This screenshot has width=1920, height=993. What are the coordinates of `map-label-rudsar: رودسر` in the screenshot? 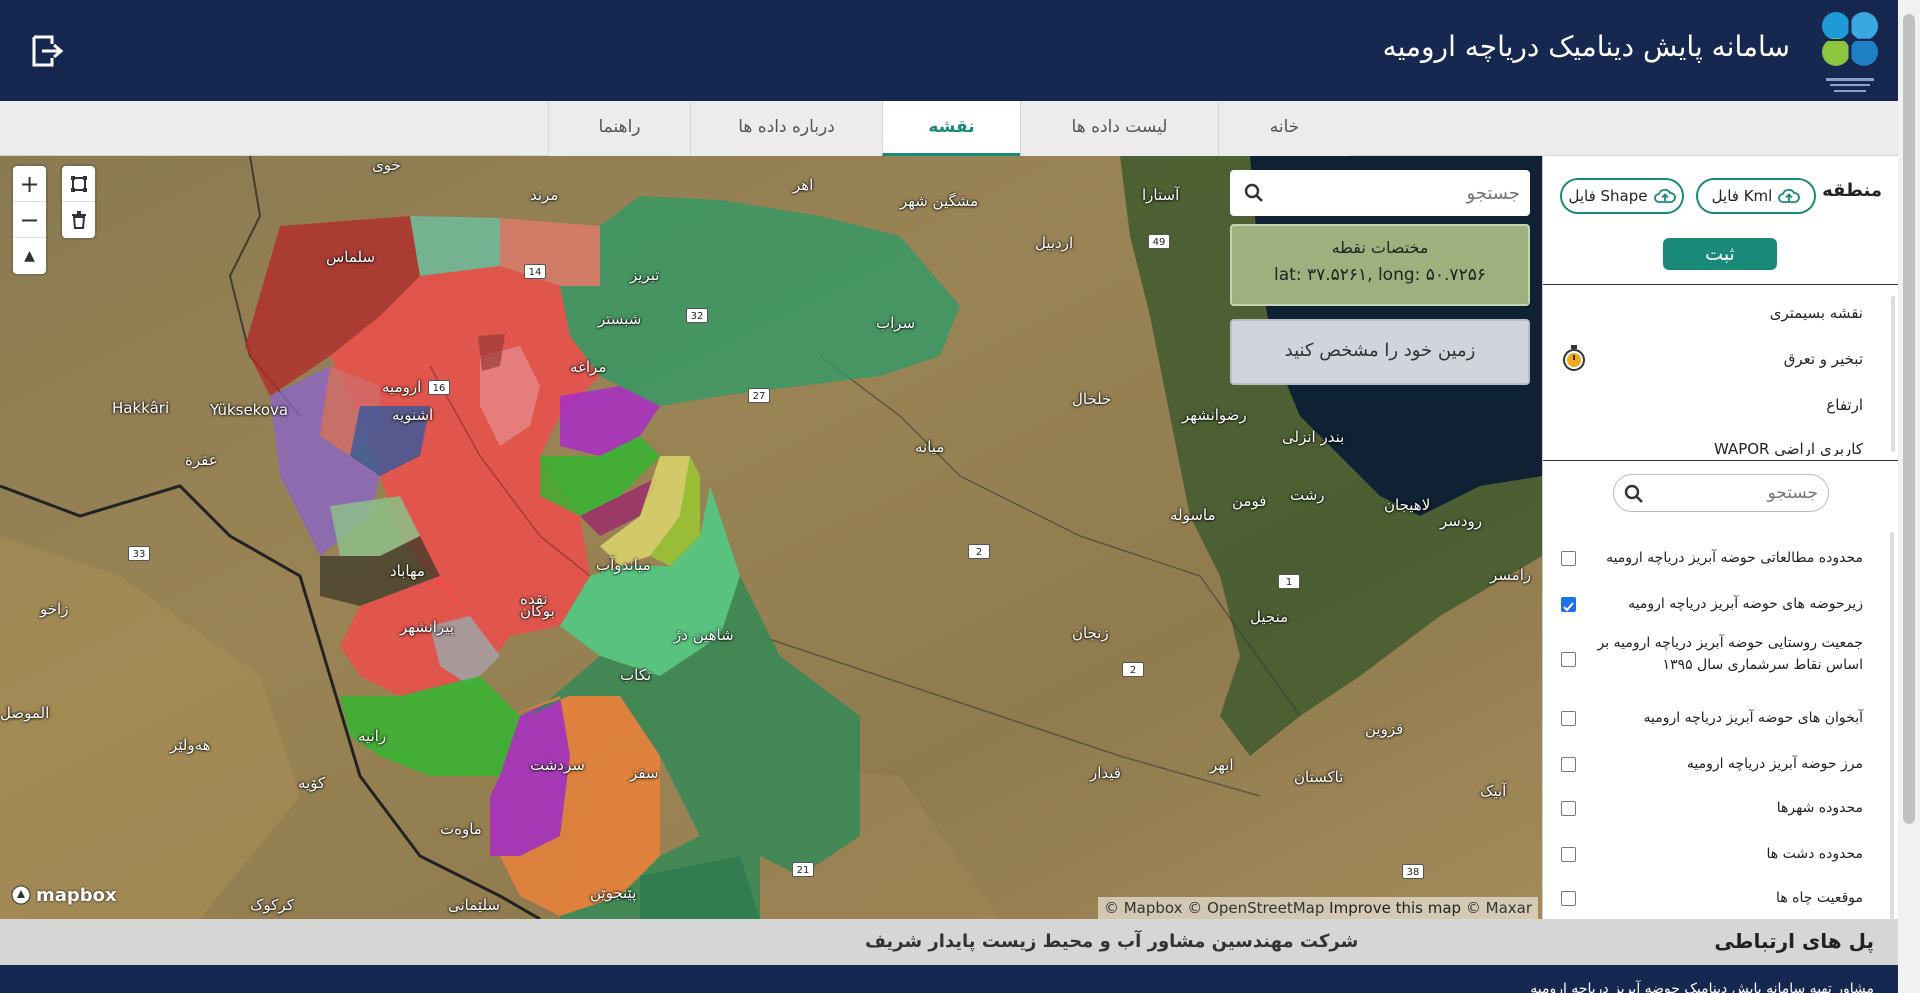 It's located at (1461, 521).